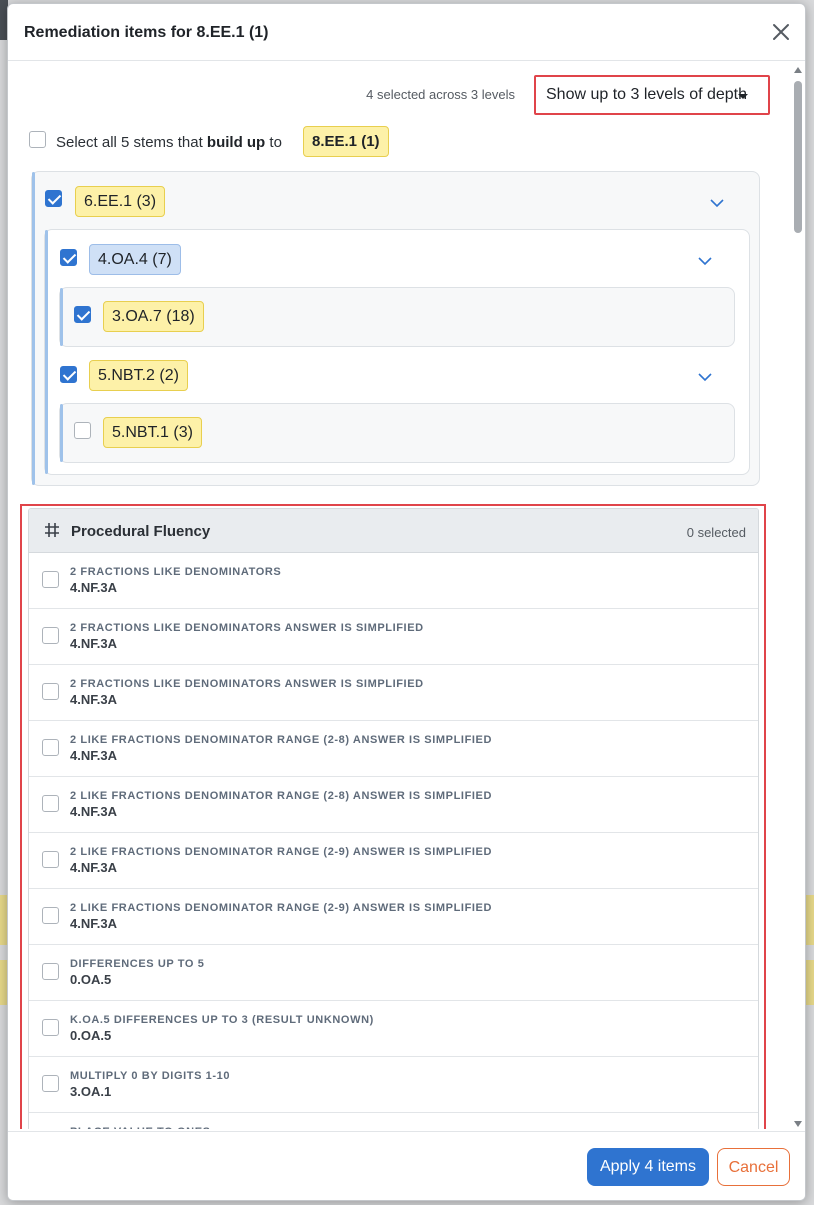 Image resolution: width=814 pixels, height=1205 pixels. What do you see at coordinates (273, 142) in the screenshot?
I see `select-all-suffix: to` at bounding box center [273, 142].